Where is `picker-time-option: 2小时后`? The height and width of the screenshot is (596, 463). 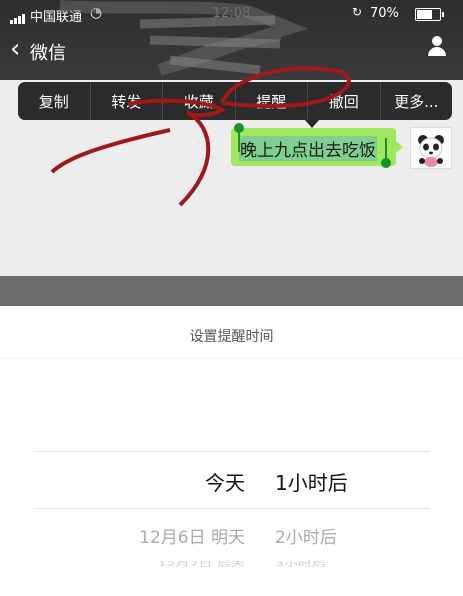
picker-time-option: 2小时后 is located at coordinates (355, 535).